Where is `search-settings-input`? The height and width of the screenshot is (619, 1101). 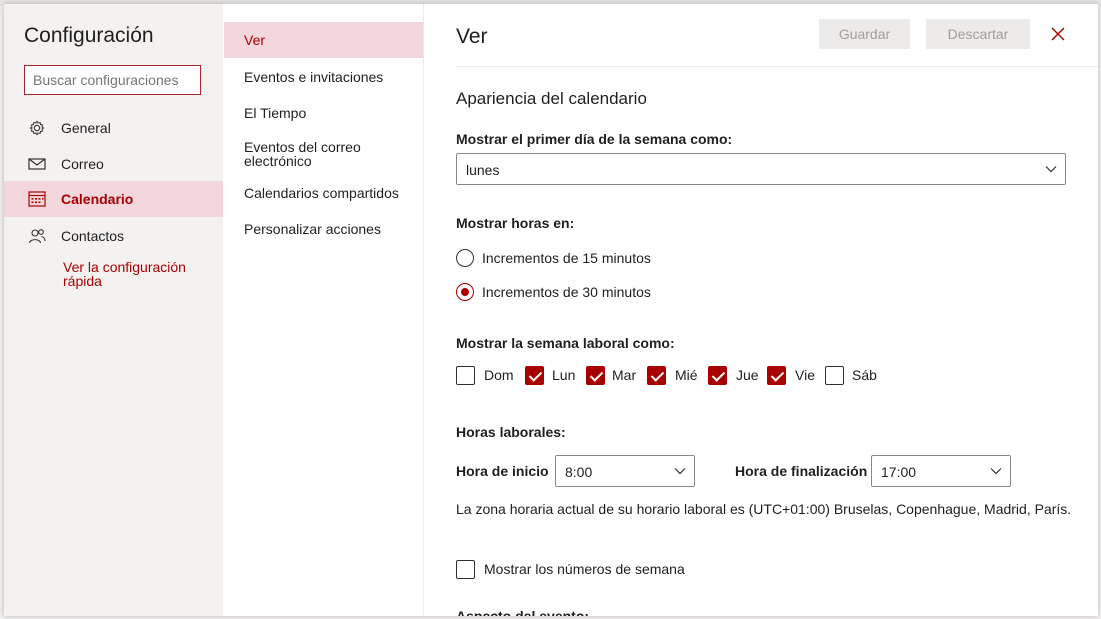 search-settings-input is located at coordinates (112, 80).